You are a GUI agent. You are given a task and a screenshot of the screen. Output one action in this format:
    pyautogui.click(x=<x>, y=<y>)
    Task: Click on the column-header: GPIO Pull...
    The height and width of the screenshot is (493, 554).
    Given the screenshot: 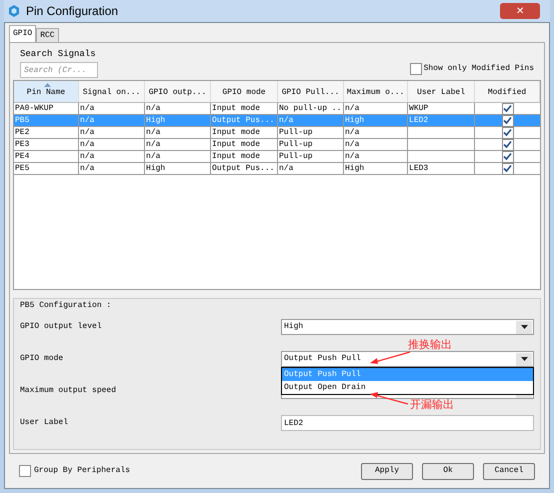 What is the action you would take?
    pyautogui.click(x=311, y=91)
    